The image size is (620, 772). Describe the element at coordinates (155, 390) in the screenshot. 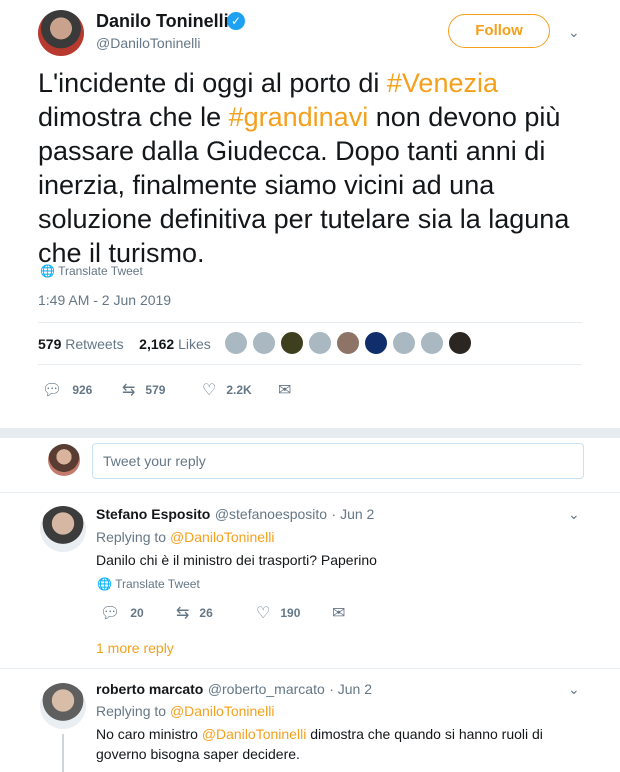

I see `retweet-count: 579` at that location.